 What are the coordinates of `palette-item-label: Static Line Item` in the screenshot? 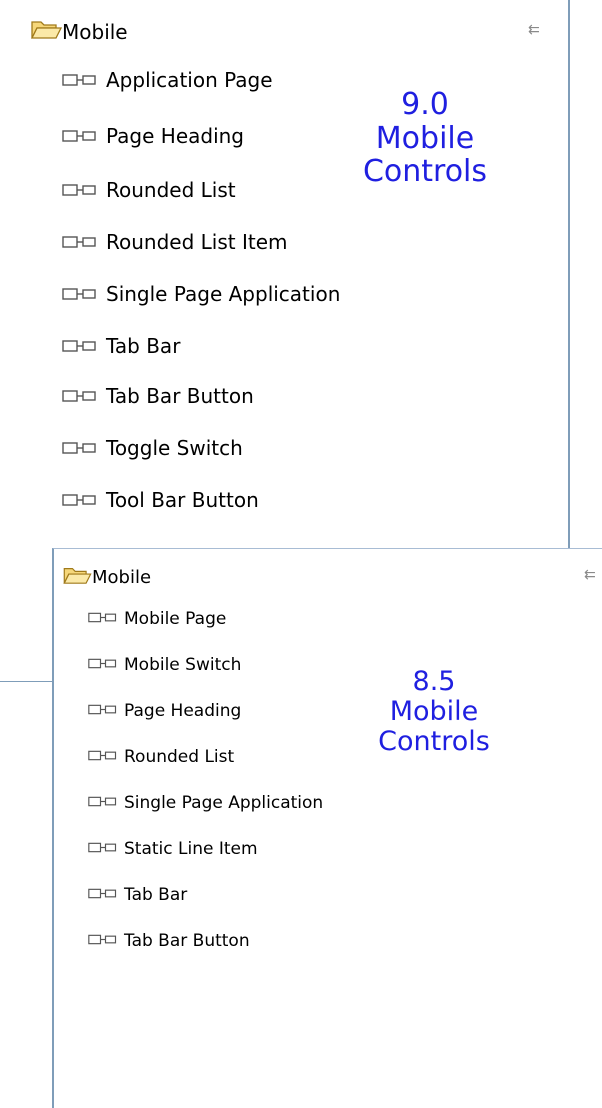 It's located at (191, 849).